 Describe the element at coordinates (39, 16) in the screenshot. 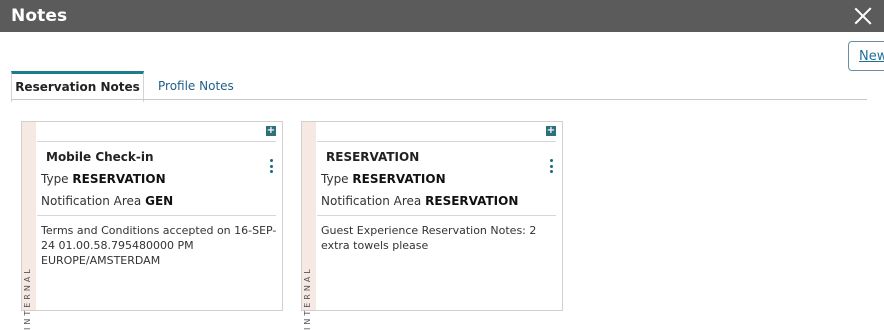

I see `window-title: Notes` at that location.